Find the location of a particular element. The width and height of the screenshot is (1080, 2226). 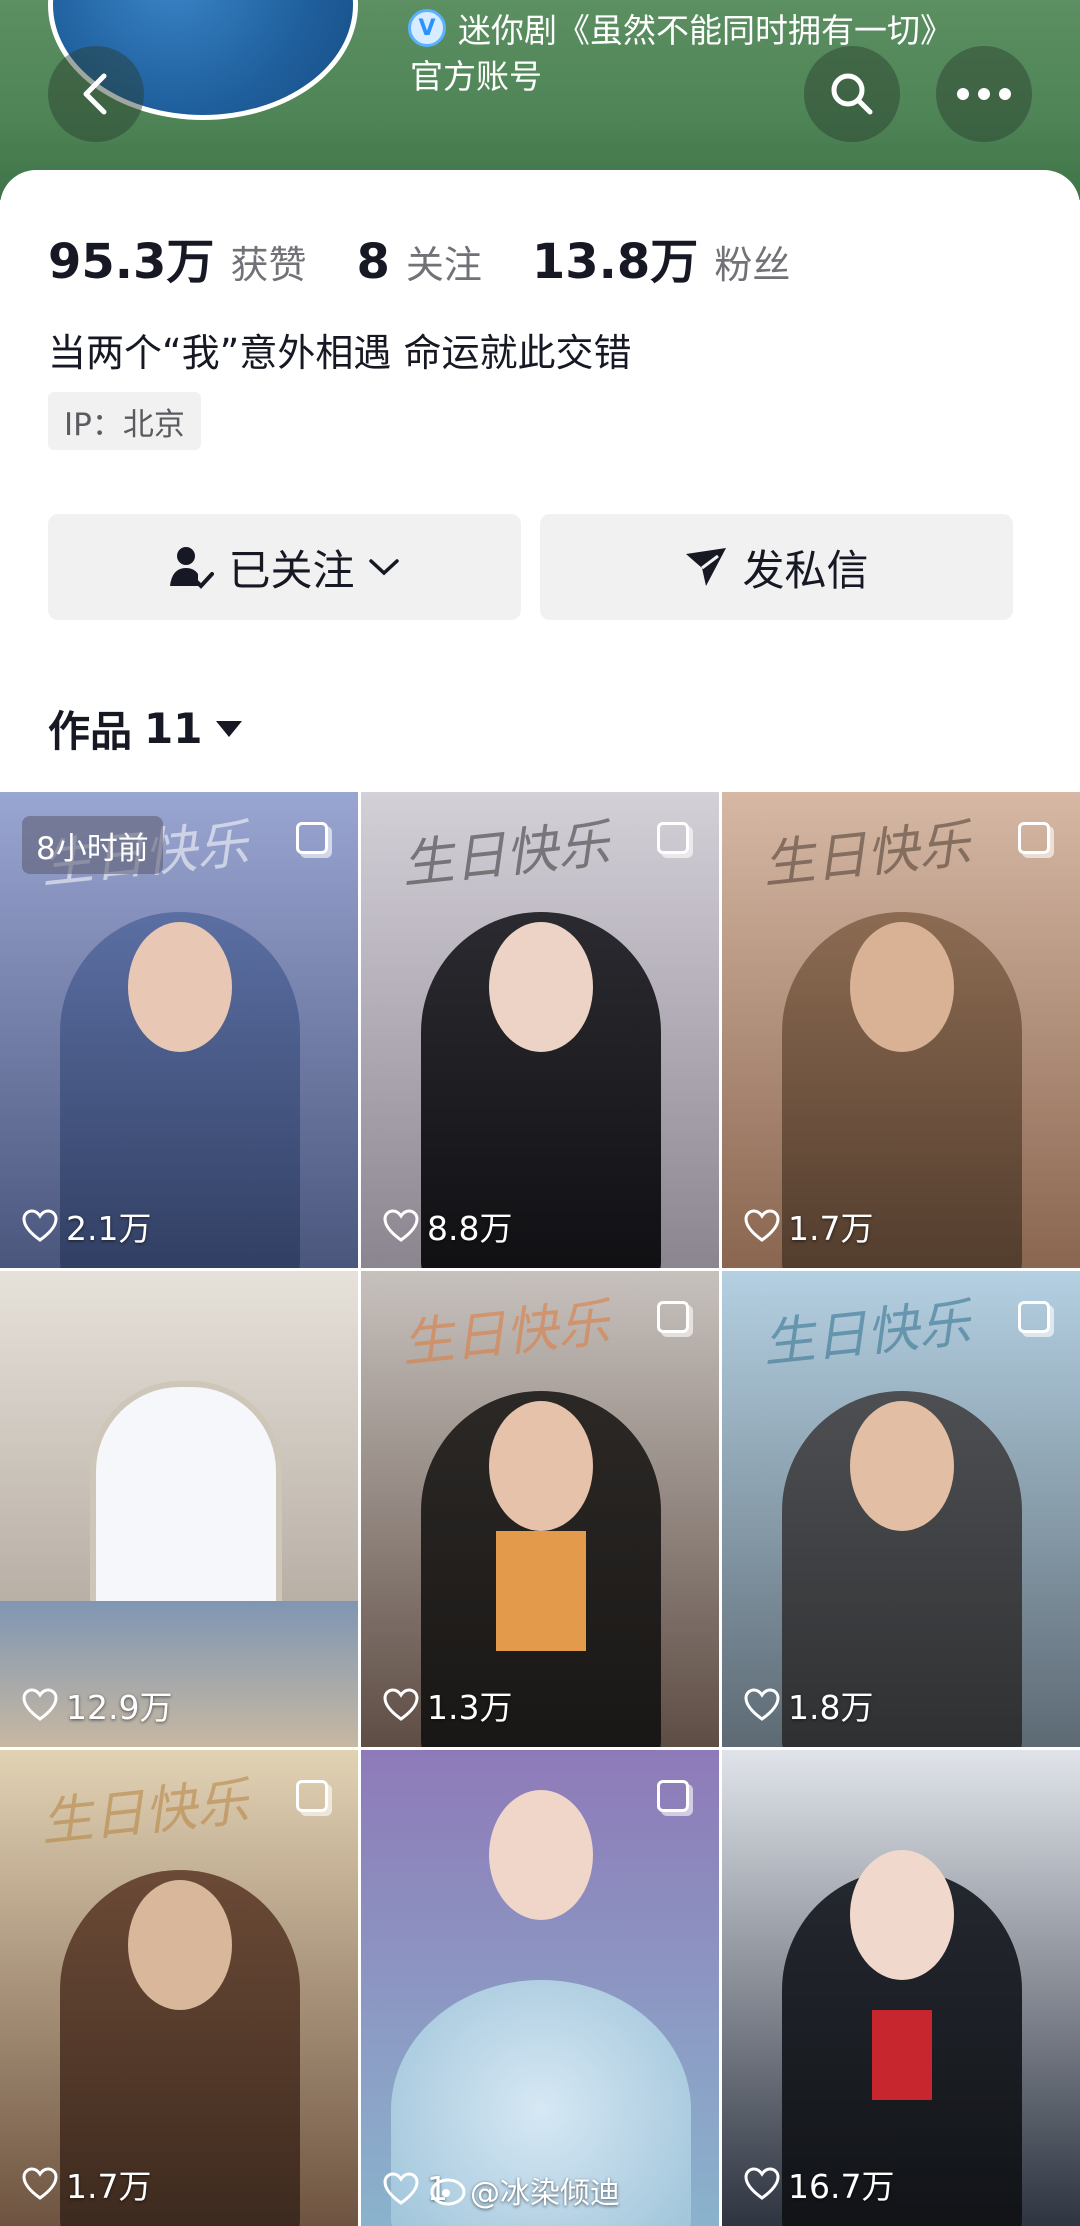

like-count: 8.8万 is located at coordinates (447, 1226).